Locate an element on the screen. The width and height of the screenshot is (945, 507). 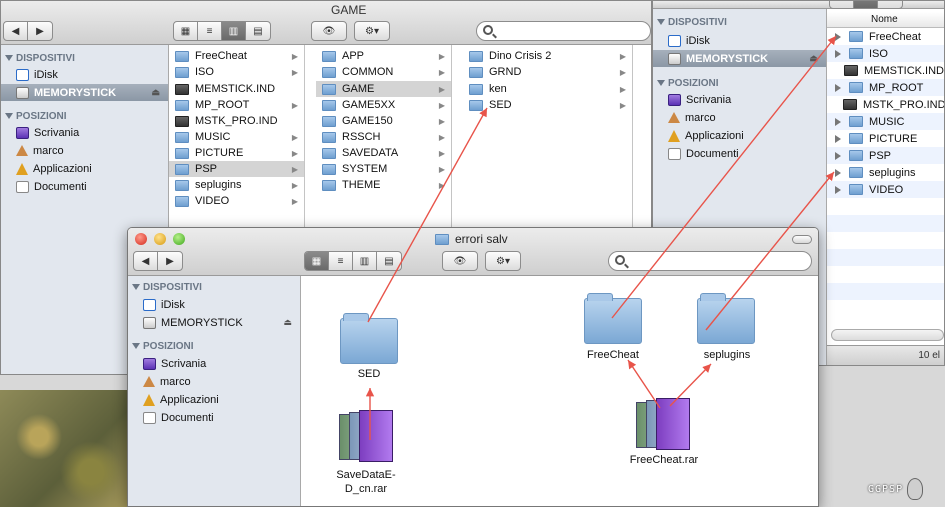
list-item: MUSIC ▶ is located at coordinates (236, 137).